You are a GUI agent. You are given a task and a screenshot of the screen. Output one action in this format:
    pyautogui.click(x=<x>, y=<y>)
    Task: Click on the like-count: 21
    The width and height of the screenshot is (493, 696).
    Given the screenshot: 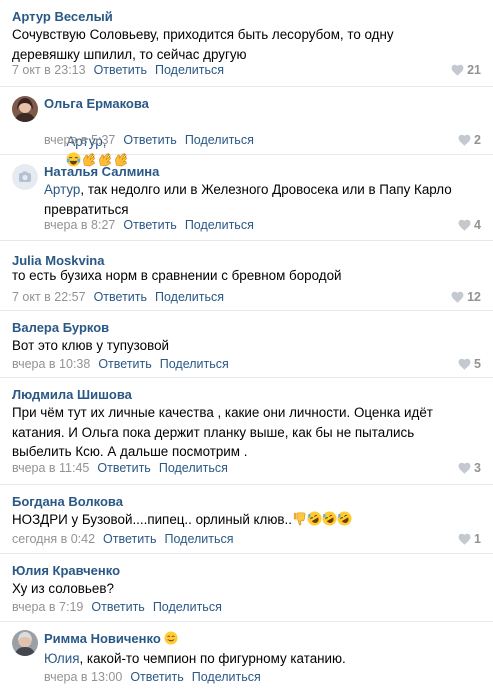 What is the action you would take?
    pyautogui.click(x=474, y=70)
    